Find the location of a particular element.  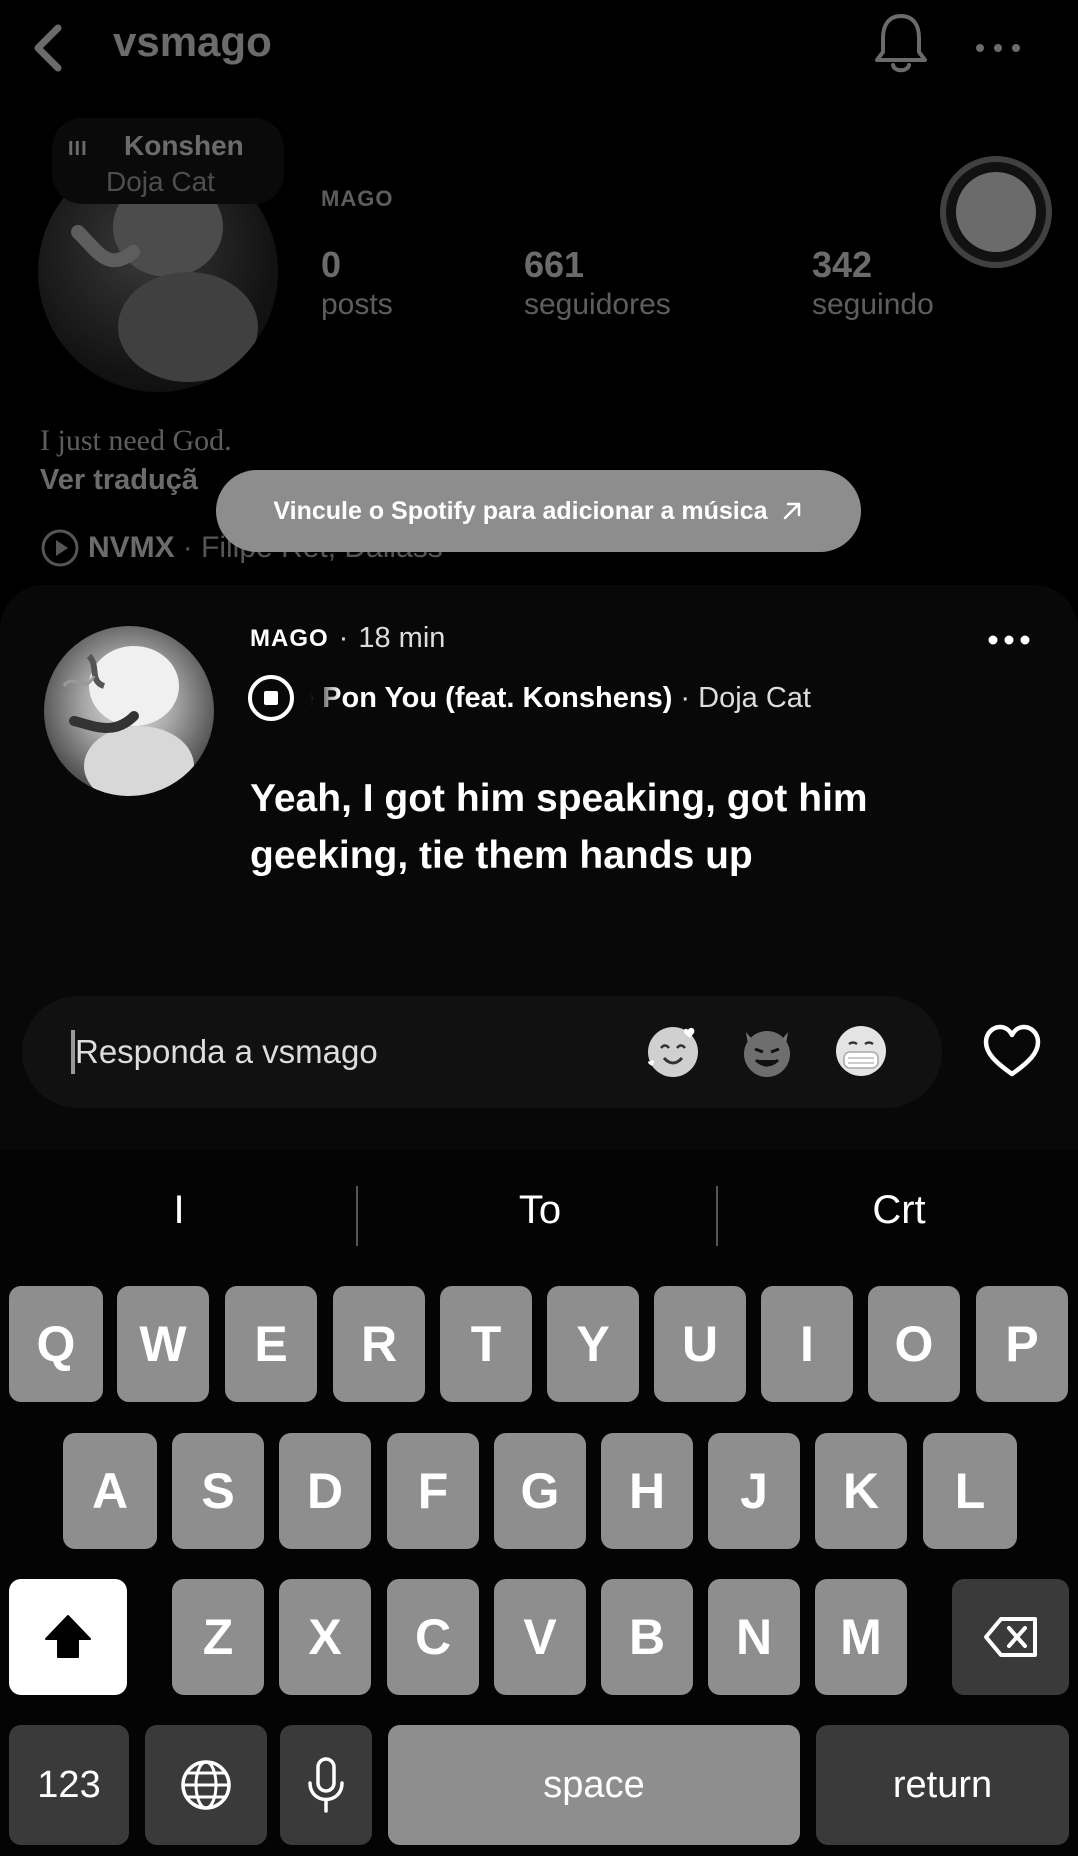

followers-label: seguidores is located at coordinates (597, 305).